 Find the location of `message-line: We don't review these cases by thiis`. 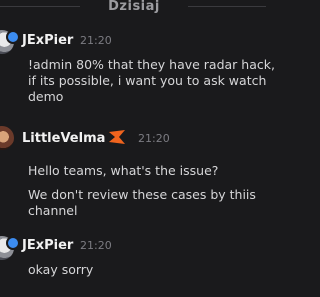

message-line: We don't review these cases by thiis is located at coordinates (142, 194).